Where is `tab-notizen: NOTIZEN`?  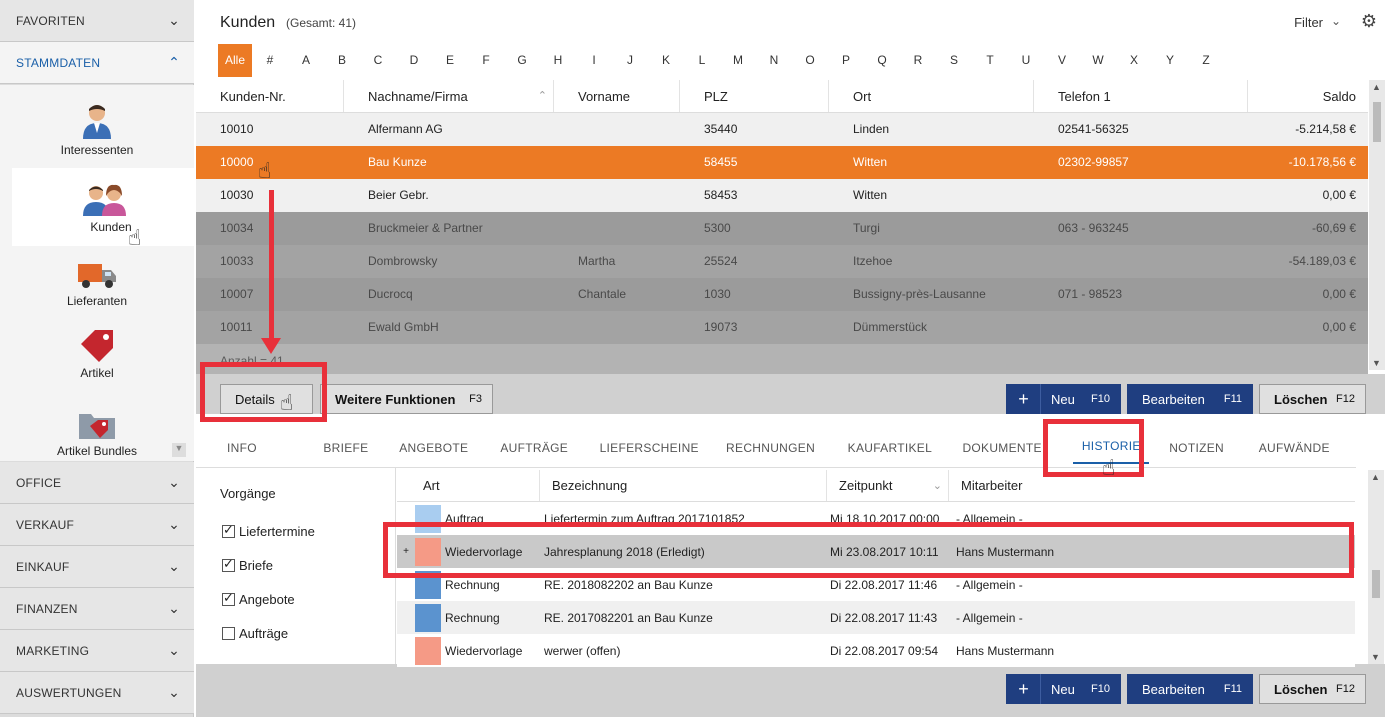
tab-notizen: NOTIZEN is located at coordinates (1214, 447).